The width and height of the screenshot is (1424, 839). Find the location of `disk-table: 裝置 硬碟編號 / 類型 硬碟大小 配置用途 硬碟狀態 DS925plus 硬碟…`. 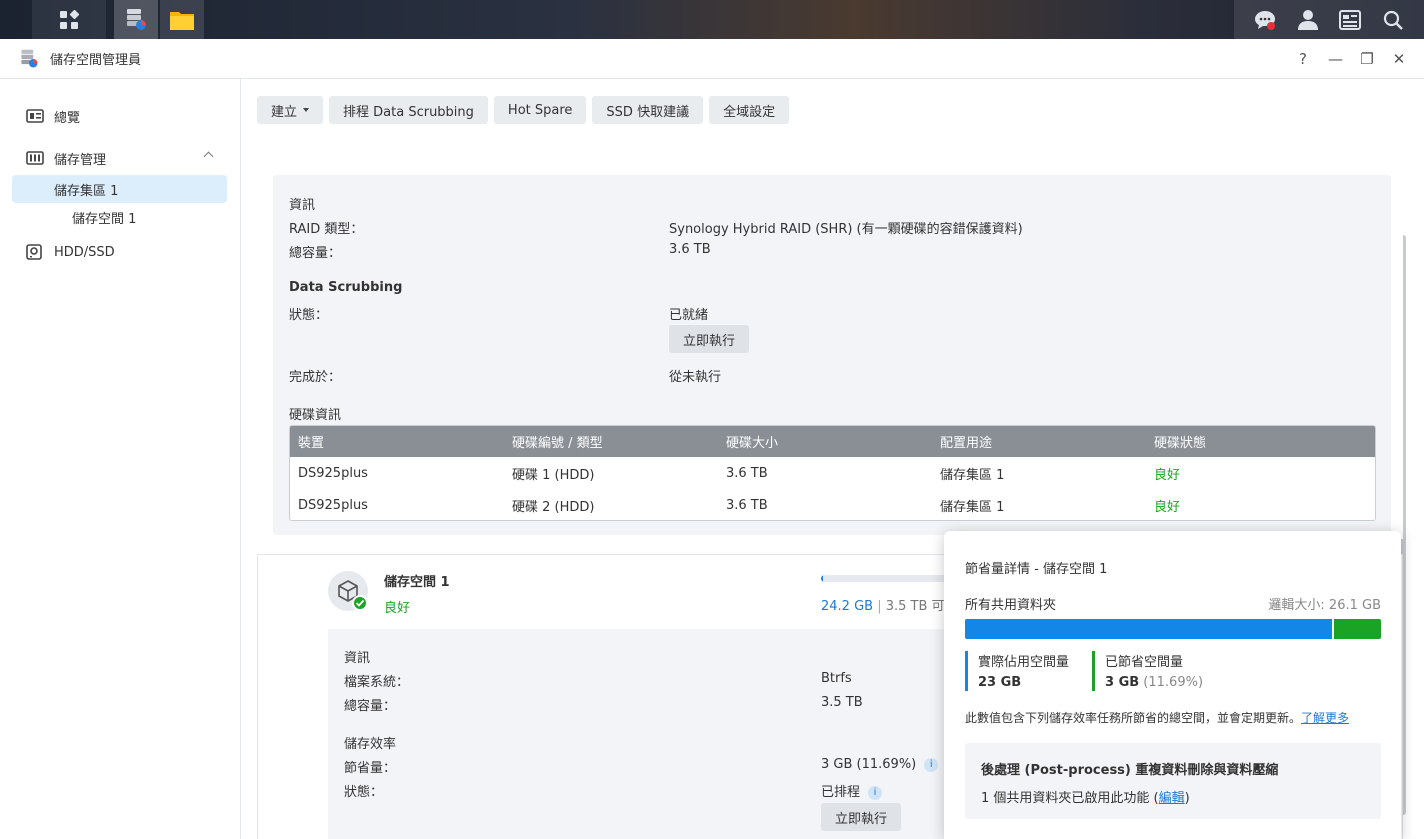

disk-table: 裝置 硬碟編號 / 類型 硬碟大小 配置用途 硬碟狀態 DS925plus 硬碟… is located at coordinates (832, 473).